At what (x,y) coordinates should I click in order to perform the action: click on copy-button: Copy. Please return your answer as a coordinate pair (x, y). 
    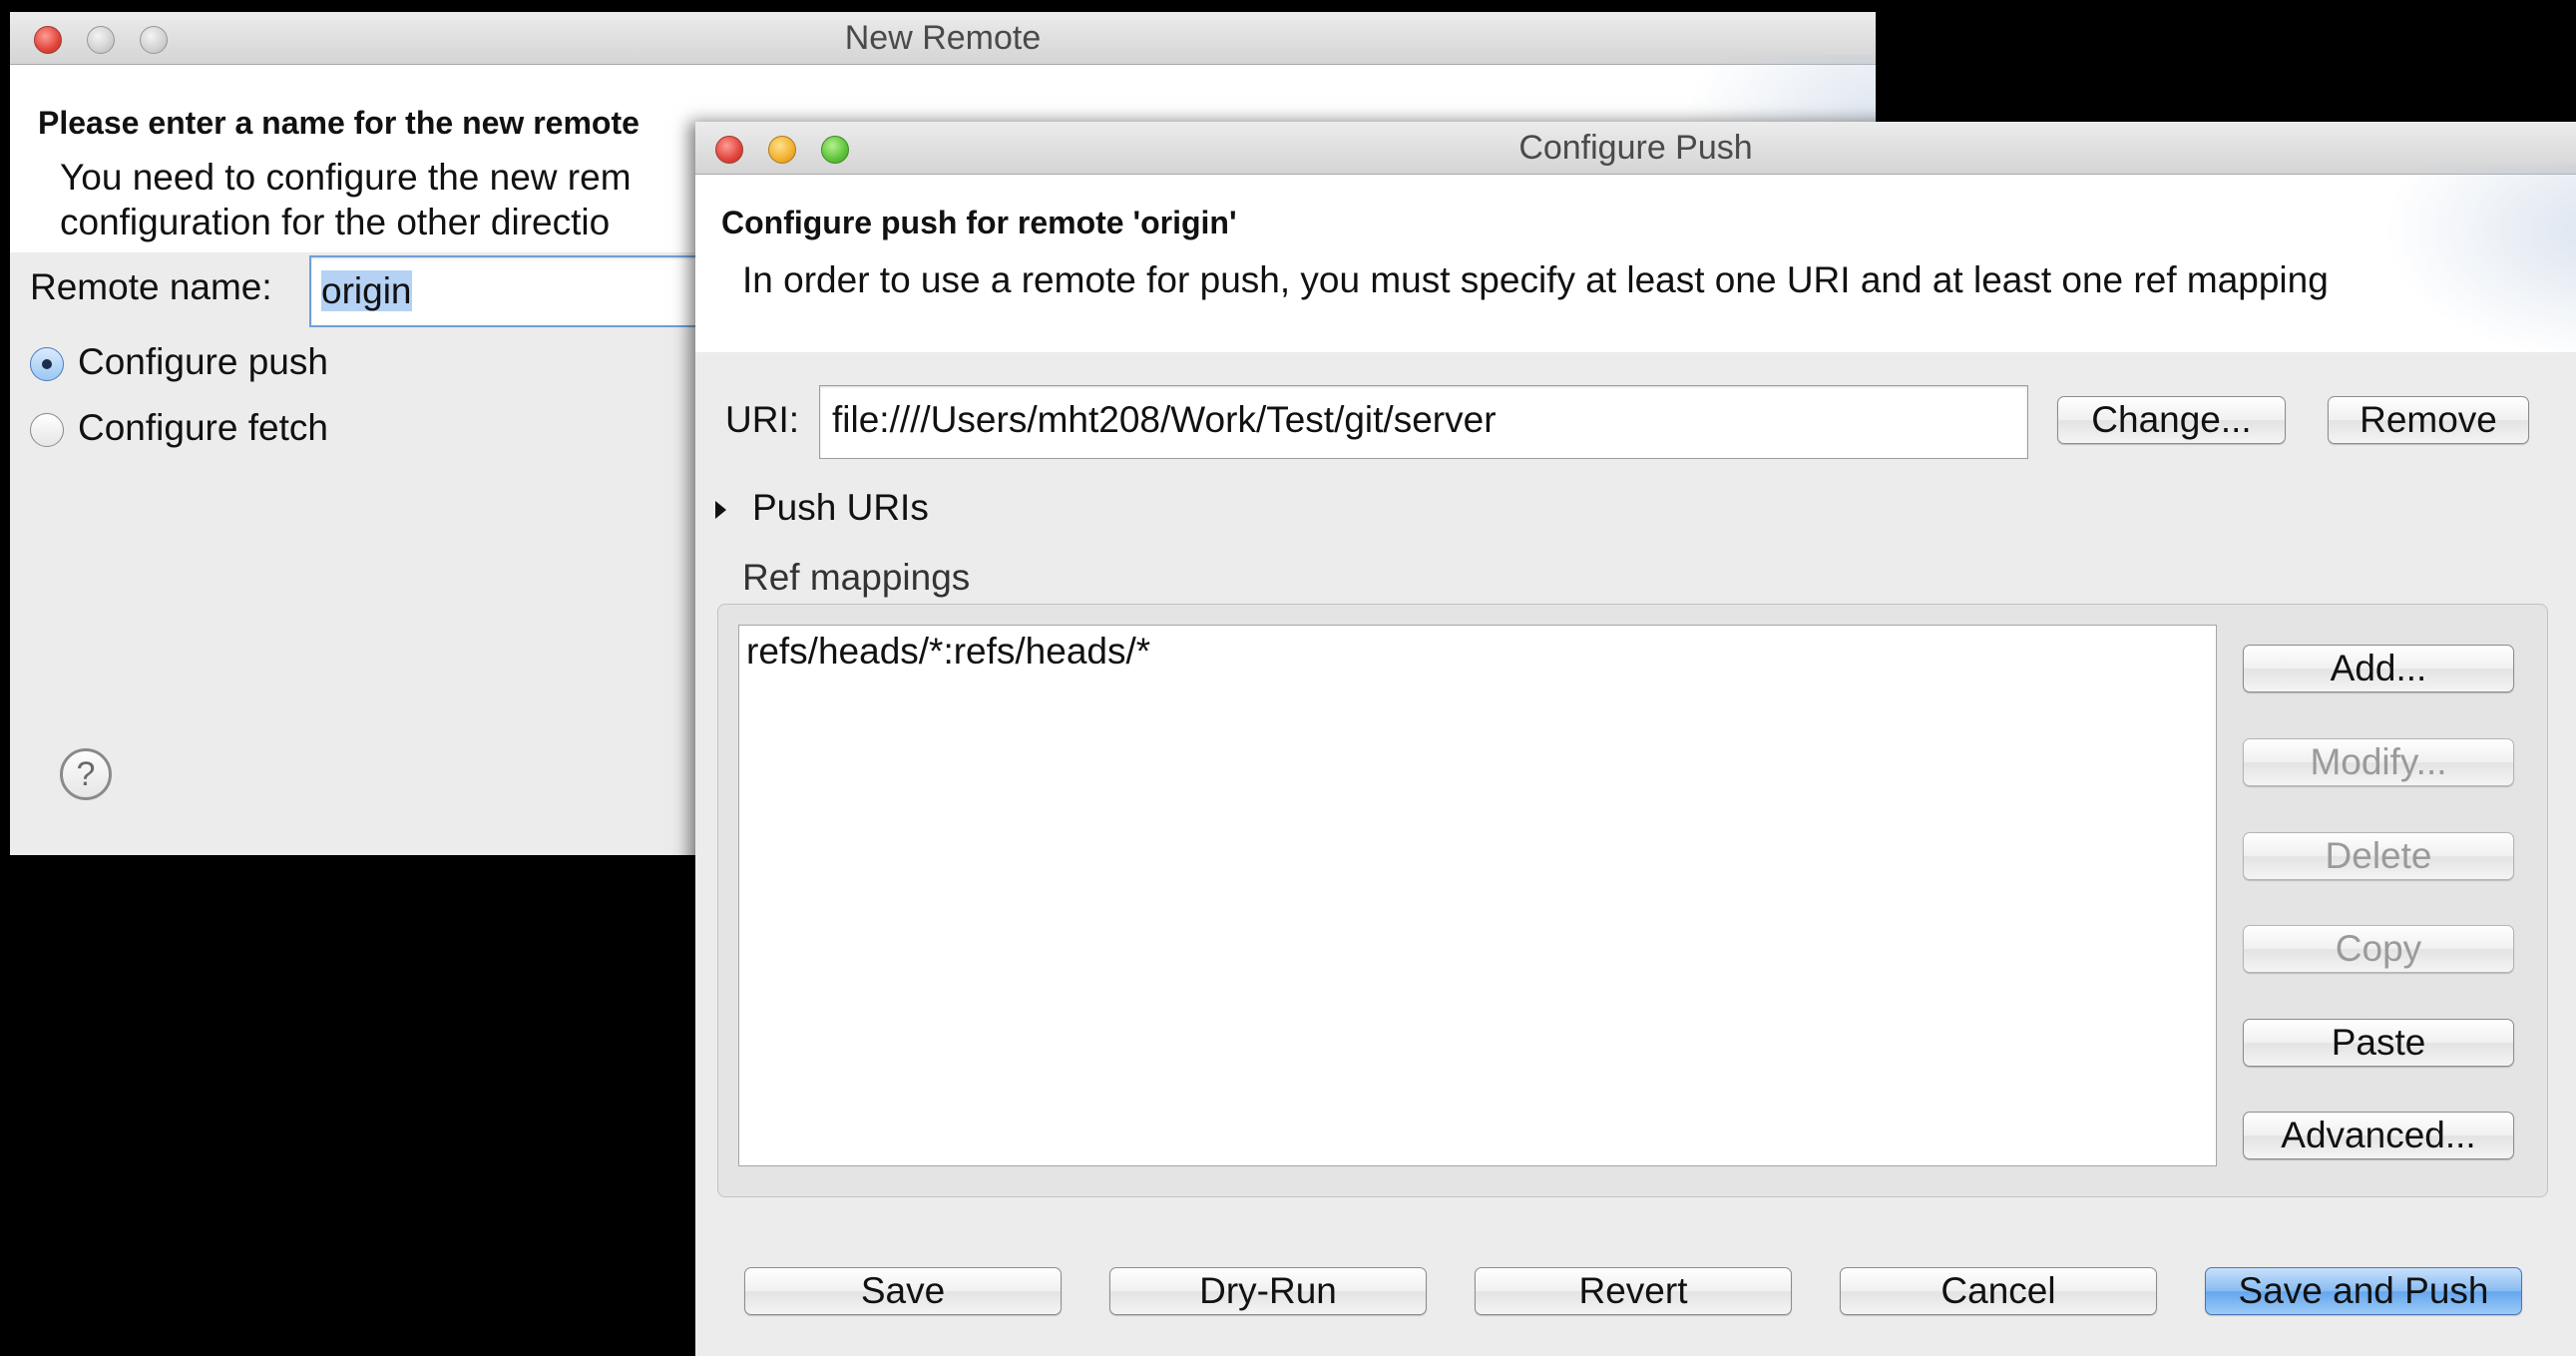
    Looking at the image, I should click on (2378, 949).